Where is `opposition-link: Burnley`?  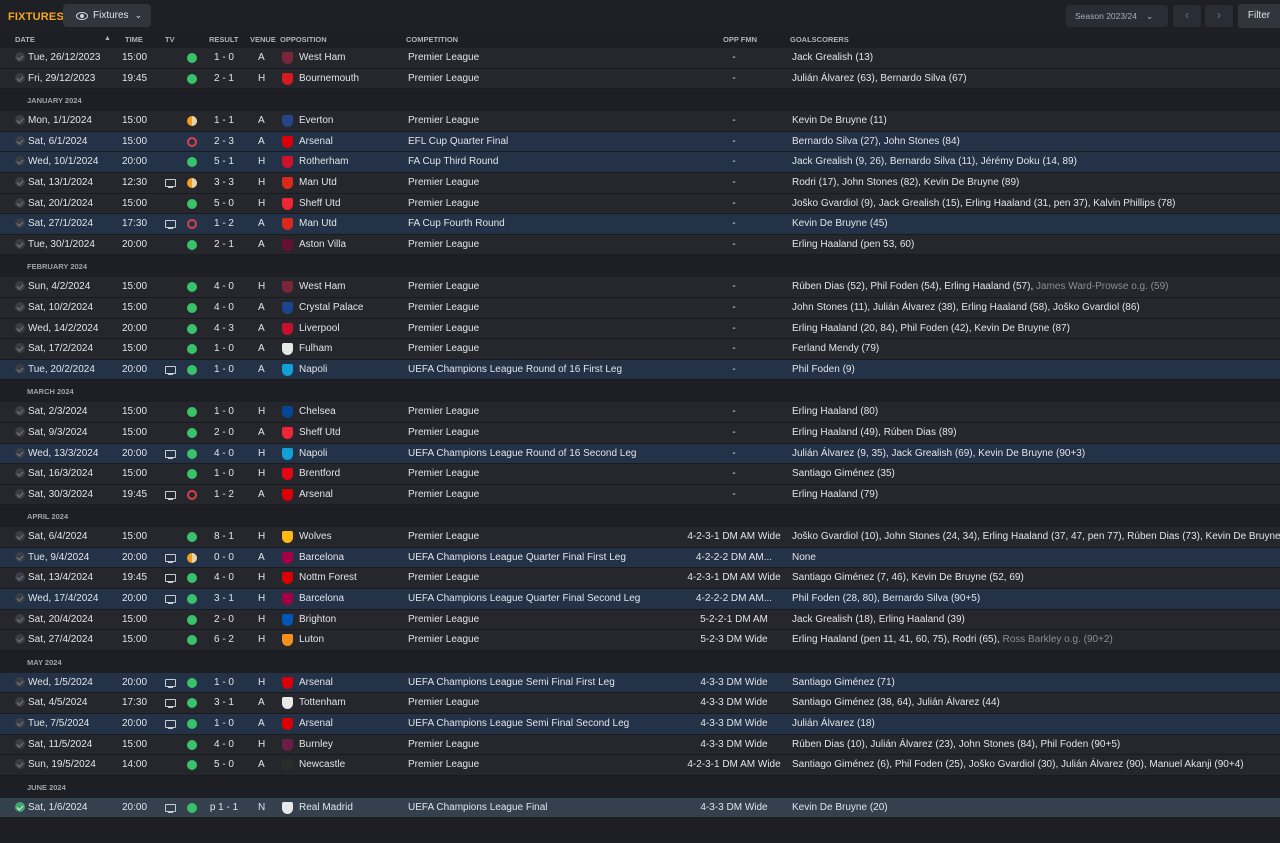 opposition-link: Burnley is located at coordinates (316, 744).